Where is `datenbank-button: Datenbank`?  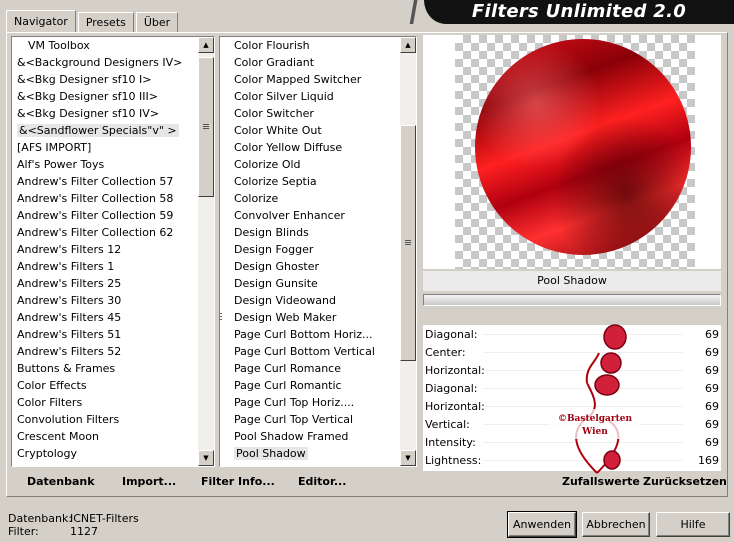
datenbank-button: Datenbank is located at coordinates (61, 481).